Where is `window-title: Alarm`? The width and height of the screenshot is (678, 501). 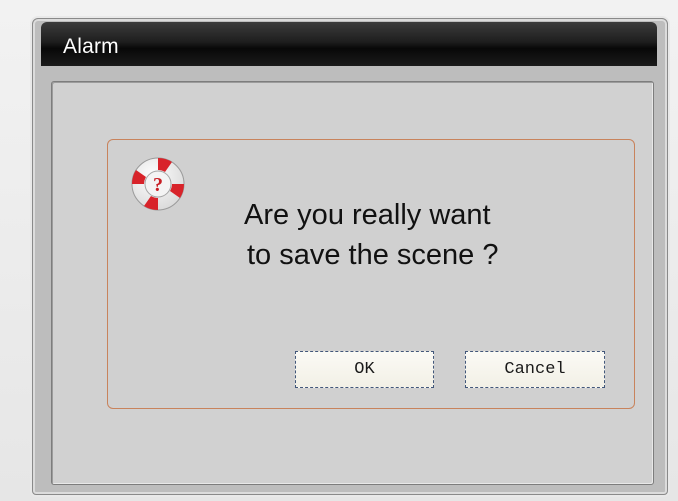
window-title: Alarm is located at coordinates (91, 46).